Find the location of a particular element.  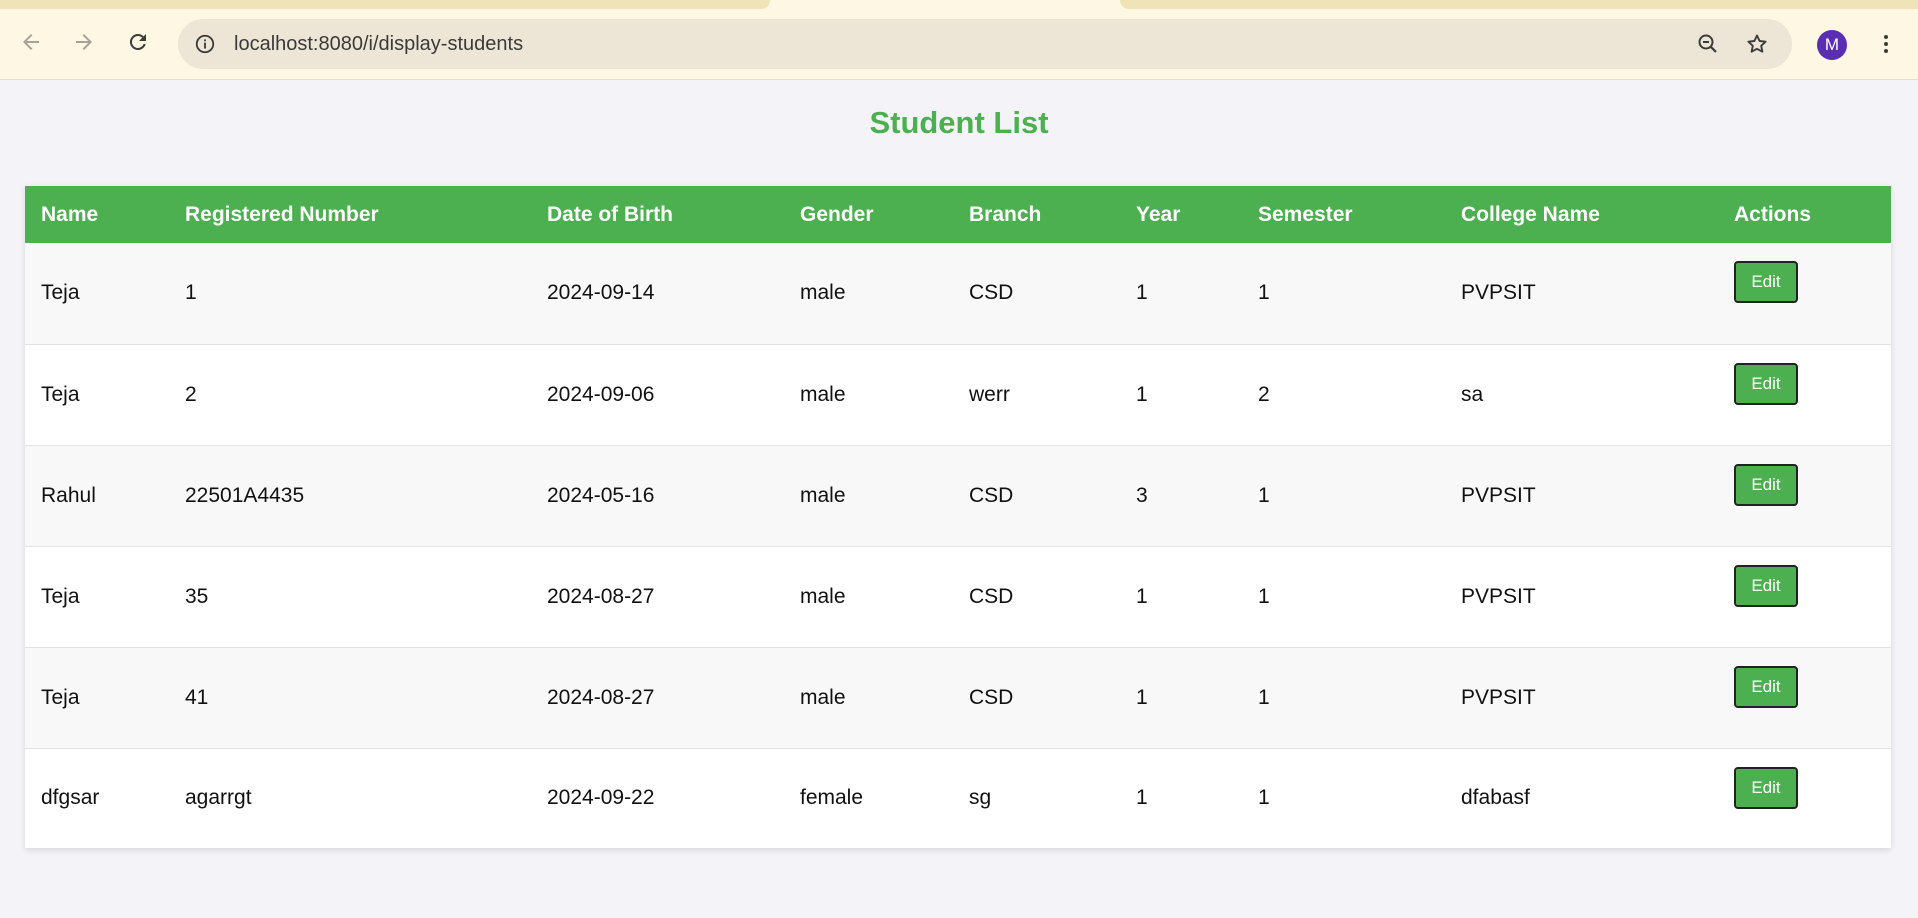

cell-registered-number: 22501A4435 is located at coordinates (245, 495).